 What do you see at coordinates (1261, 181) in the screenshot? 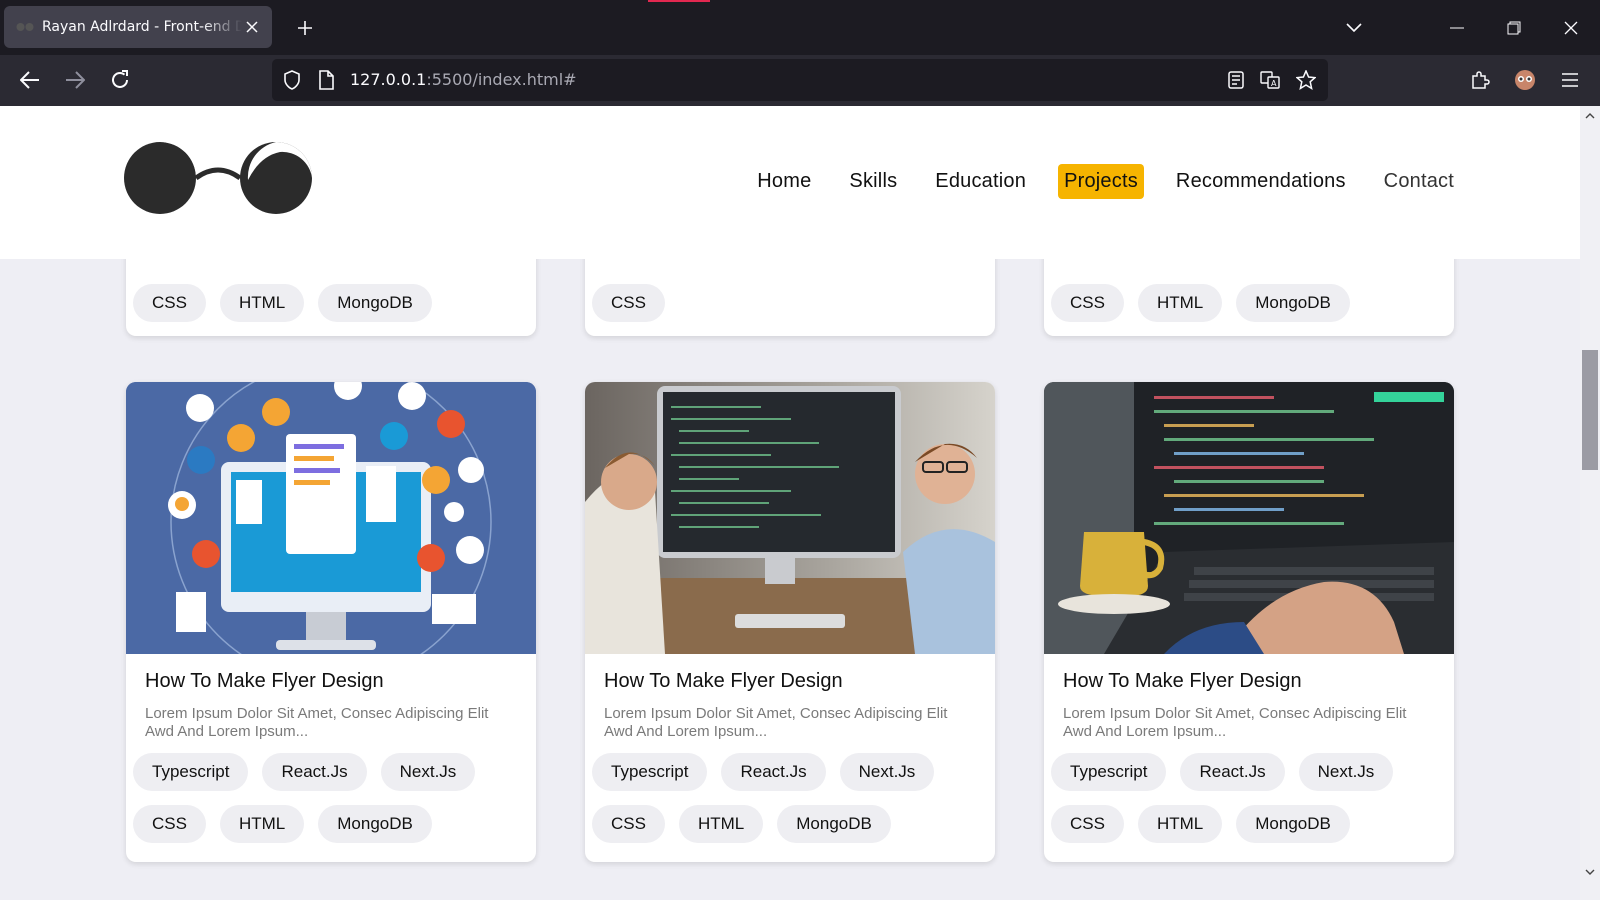
I see `nav-link-recommendations: Recommendations` at bounding box center [1261, 181].